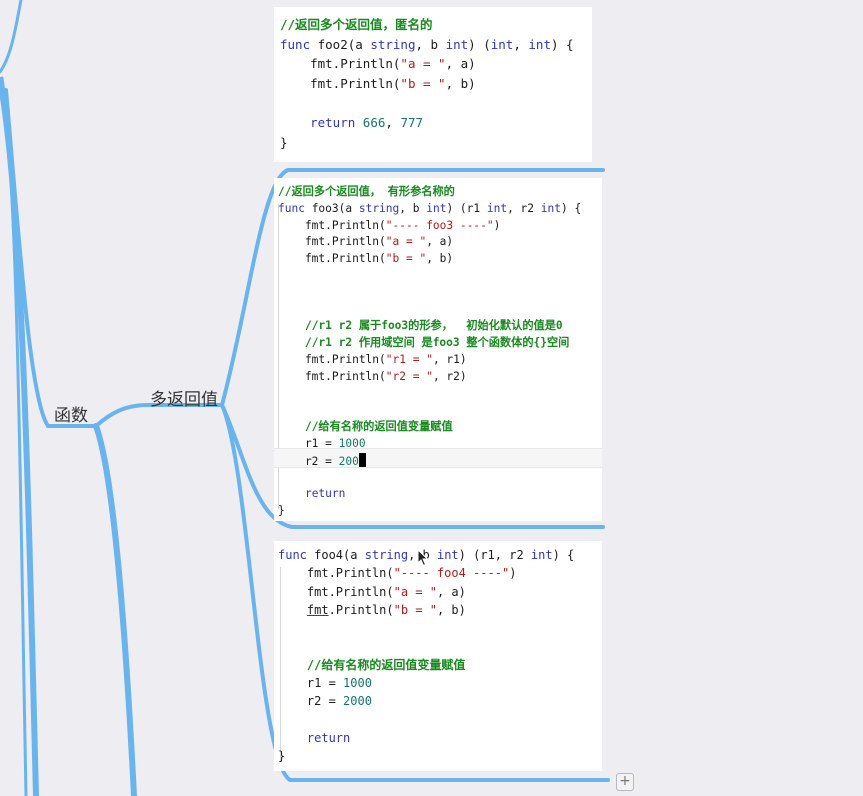 The width and height of the screenshot is (863, 796). I want to click on code-comment: //r1 r2 作用域空间 是foo3 整个函数体的{}空间, so click(437, 343).